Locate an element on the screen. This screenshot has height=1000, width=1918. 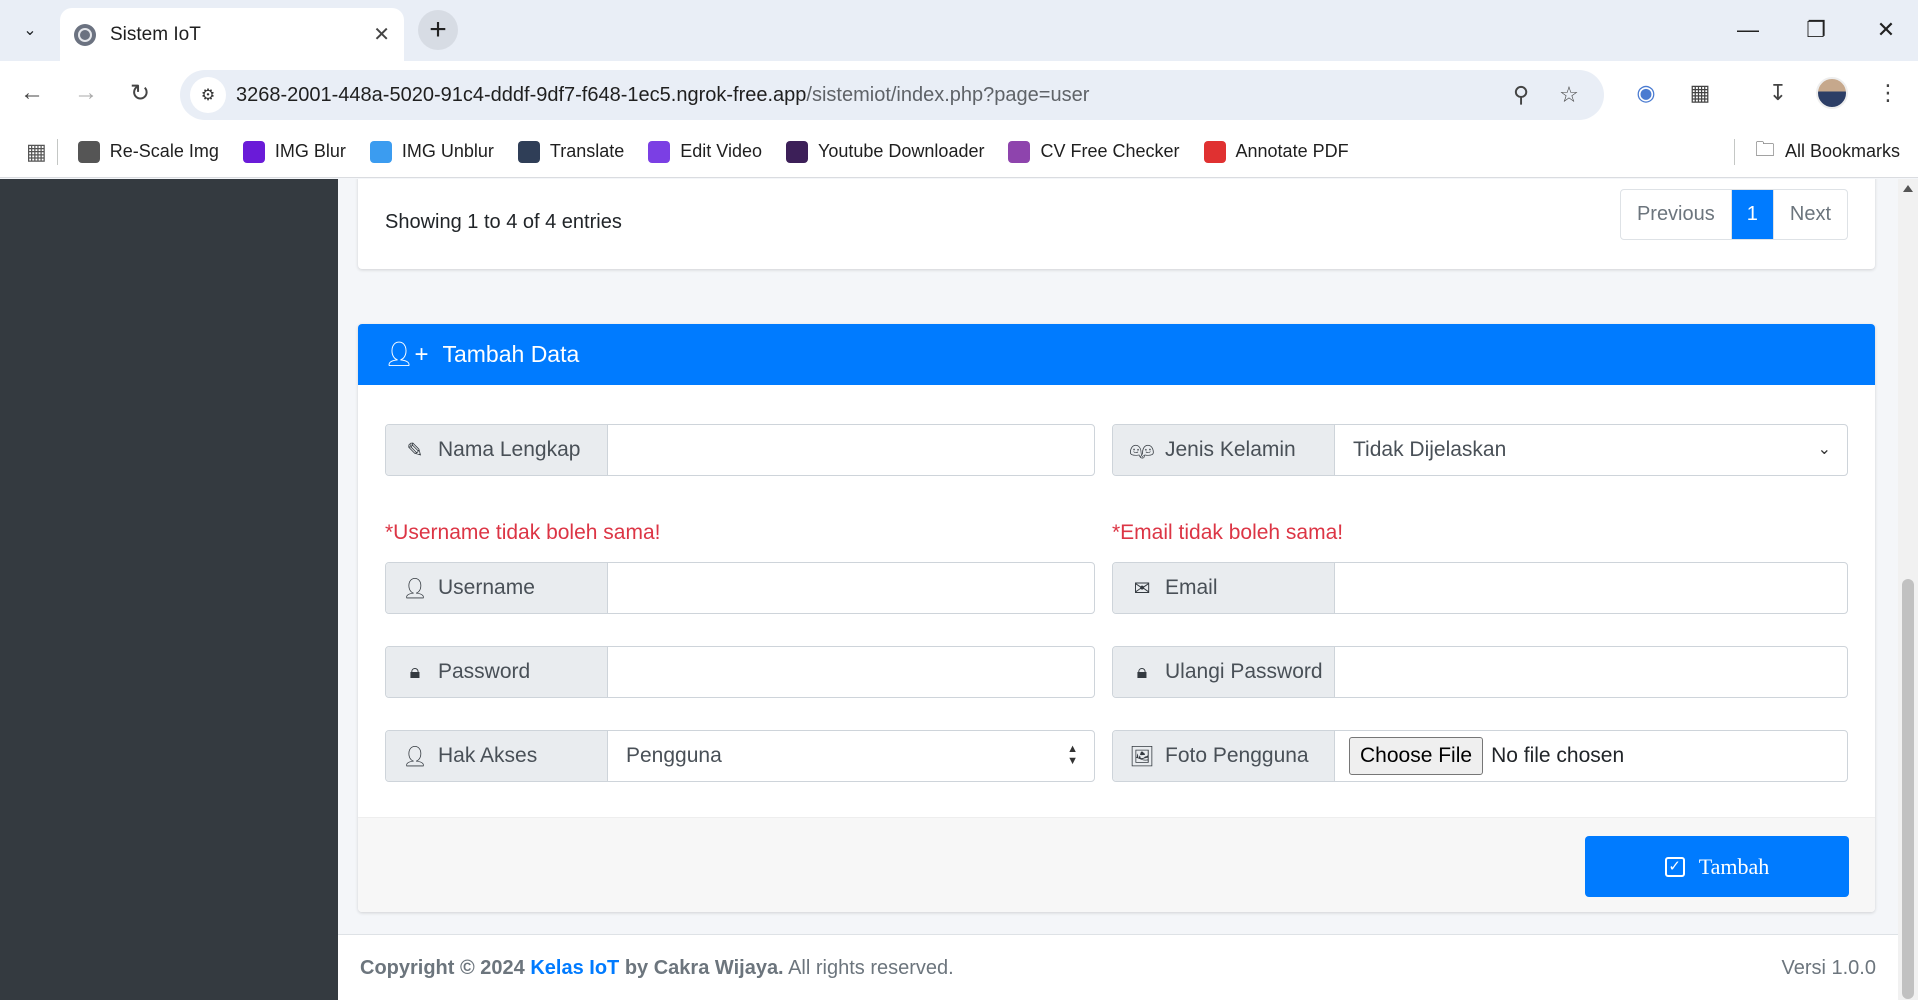
check-square-icon: ✓ is located at coordinates (1674, 866).